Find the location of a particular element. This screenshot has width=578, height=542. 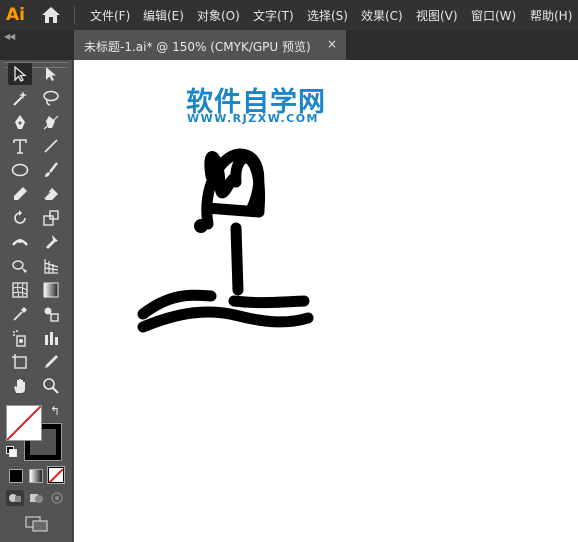

document-tab-bar: ◀◀ 未标题-1.ai* @ 150% (CMYK/GPU 预览) × is located at coordinates (289, 45).